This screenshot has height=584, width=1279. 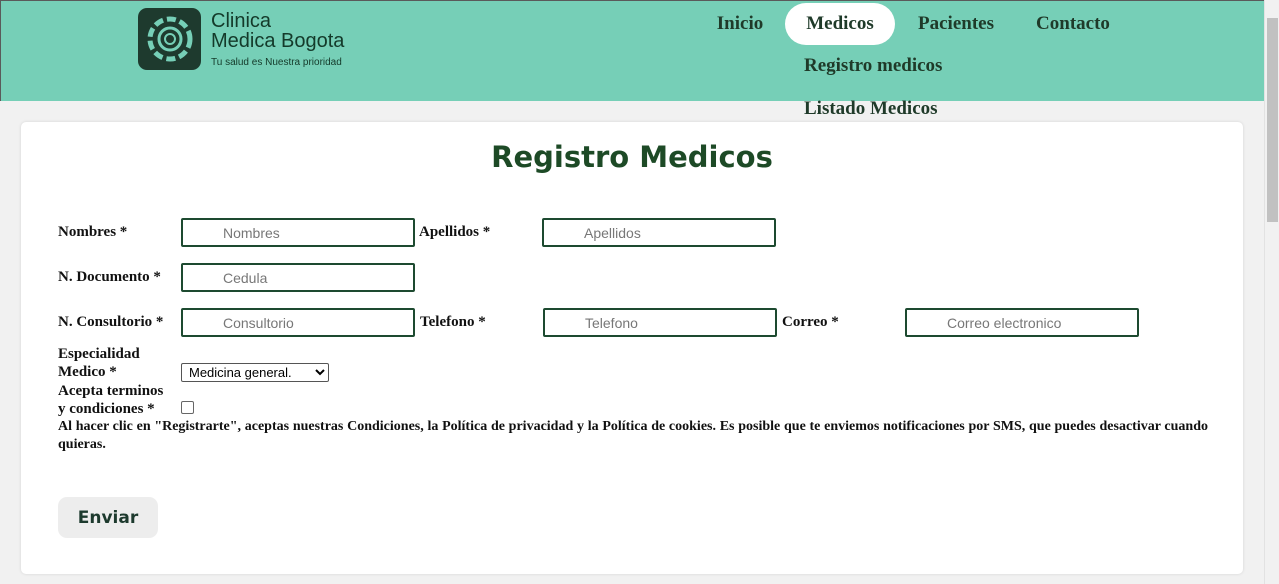 What do you see at coordinates (93, 232) in the screenshot?
I see `nombres-label: Nombres *` at bounding box center [93, 232].